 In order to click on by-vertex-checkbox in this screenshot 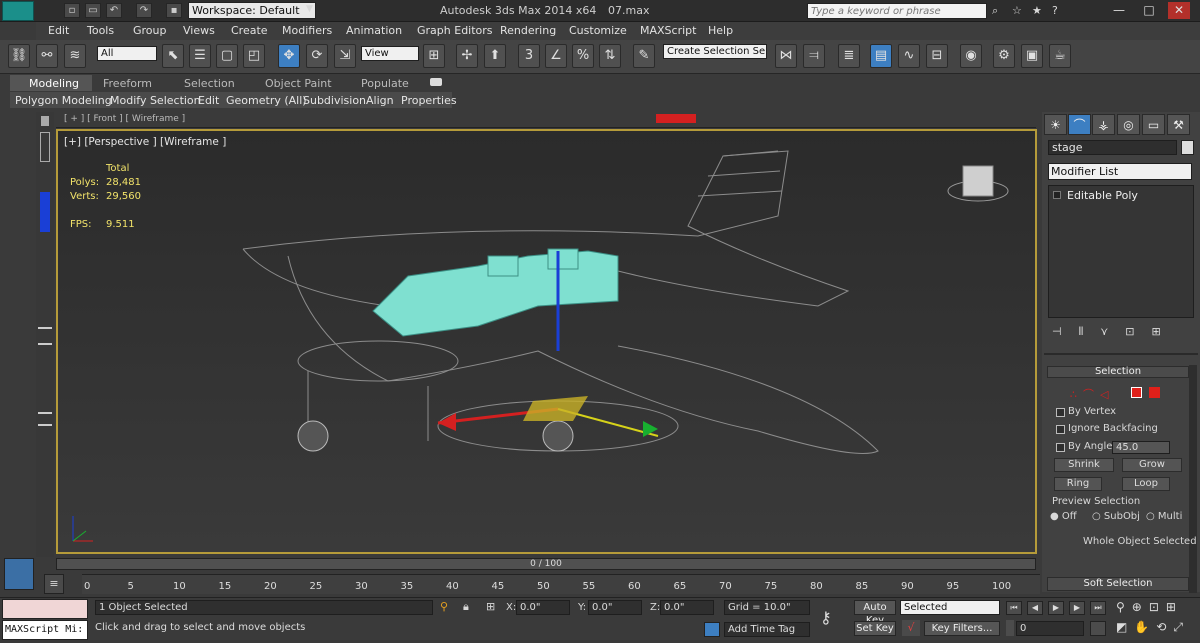, I will do `click(1060, 412)`.